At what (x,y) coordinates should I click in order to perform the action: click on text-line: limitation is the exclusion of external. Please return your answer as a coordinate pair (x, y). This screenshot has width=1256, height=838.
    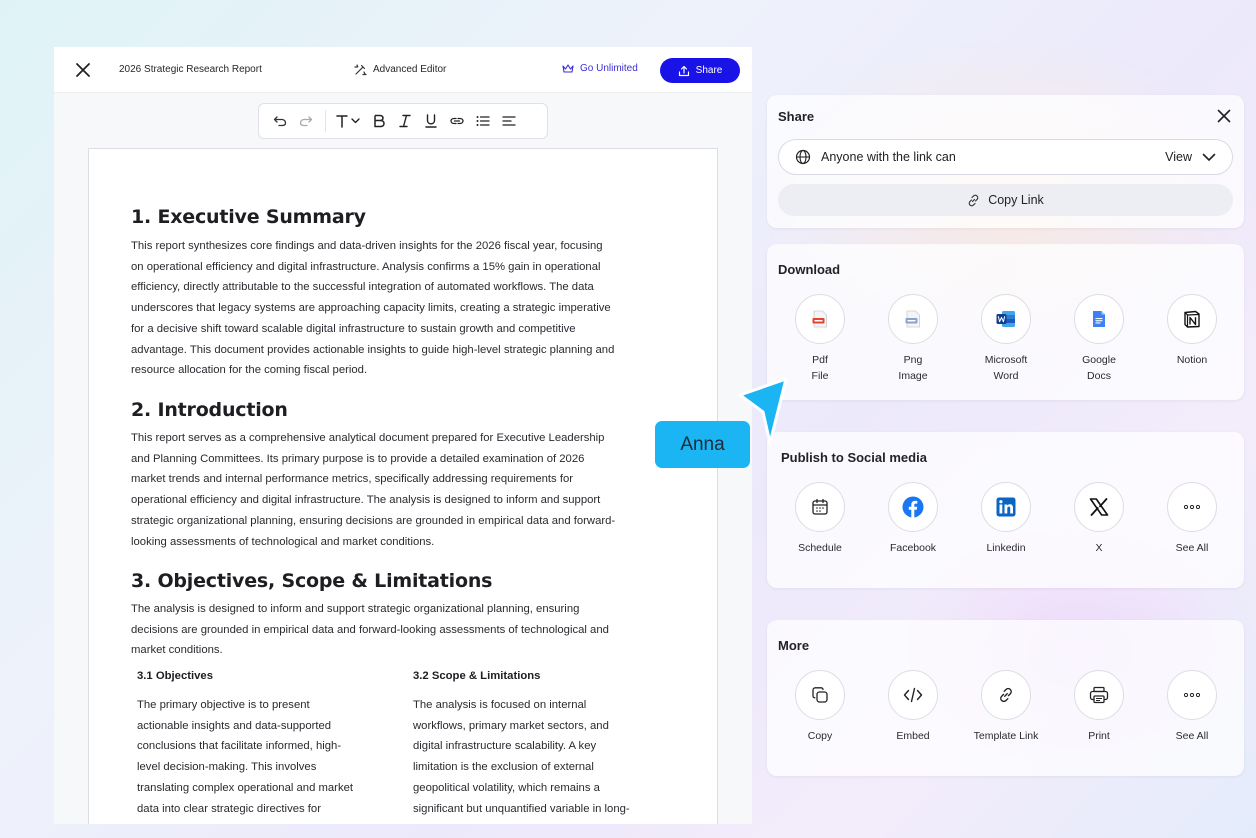
    Looking at the image, I should click on (503, 767).